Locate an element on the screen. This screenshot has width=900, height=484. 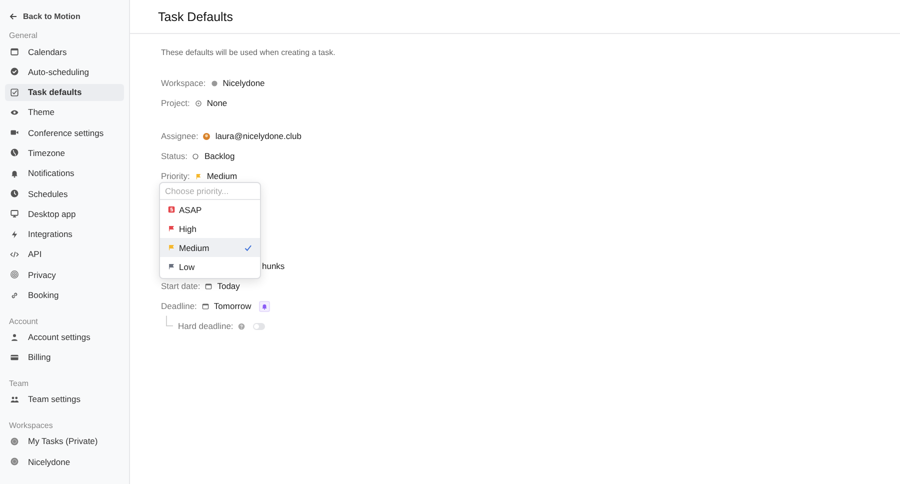
reminder-button is located at coordinates (264, 306).